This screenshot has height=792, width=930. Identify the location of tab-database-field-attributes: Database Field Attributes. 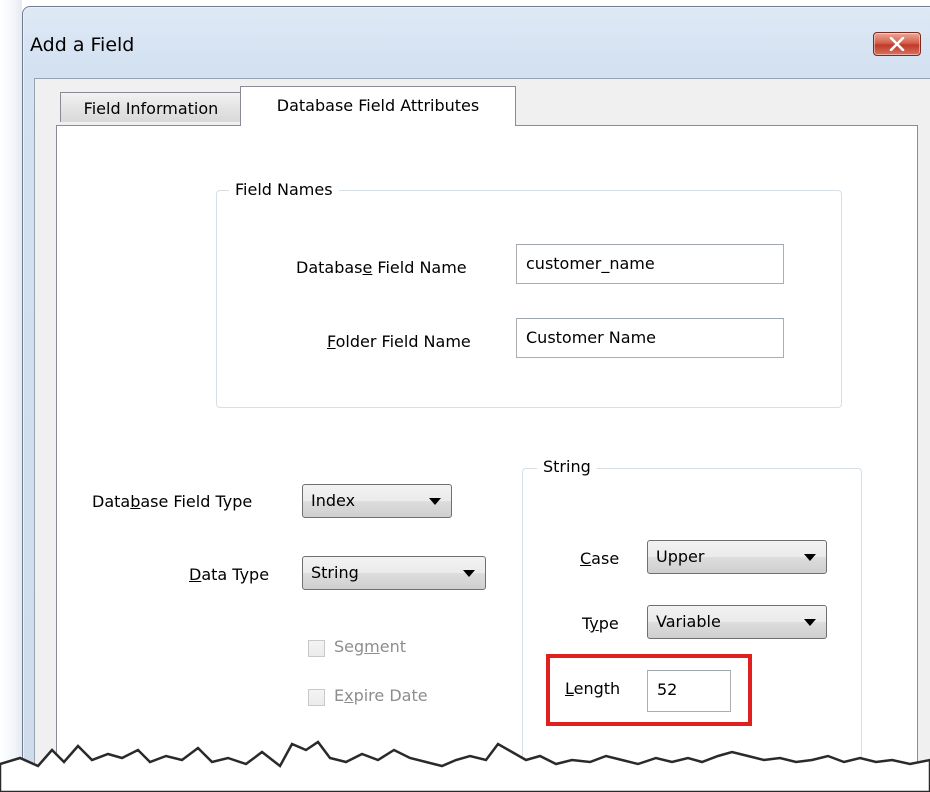
(378, 106).